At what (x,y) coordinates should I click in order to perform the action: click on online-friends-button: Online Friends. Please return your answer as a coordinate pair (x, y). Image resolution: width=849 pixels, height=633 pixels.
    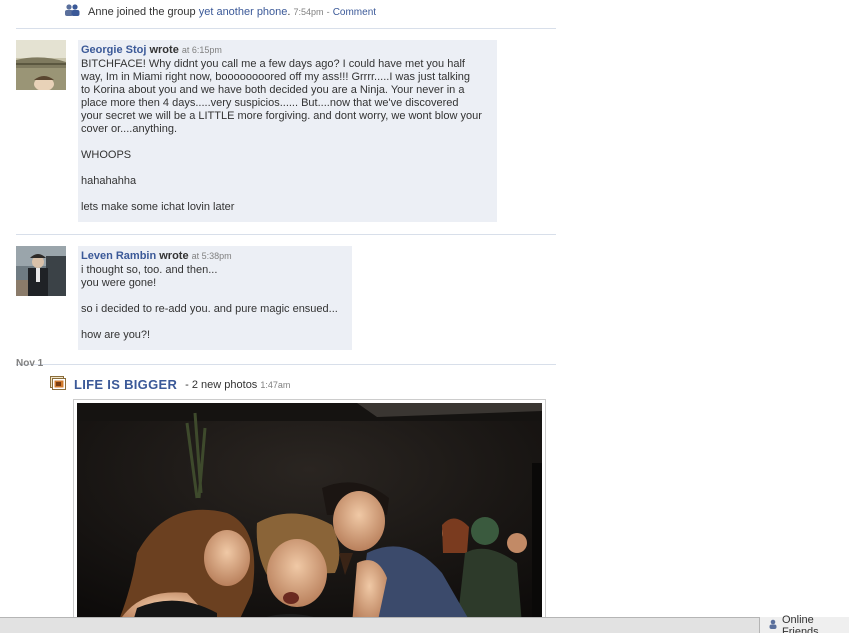
    Looking at the image, I should click on (804, 623).